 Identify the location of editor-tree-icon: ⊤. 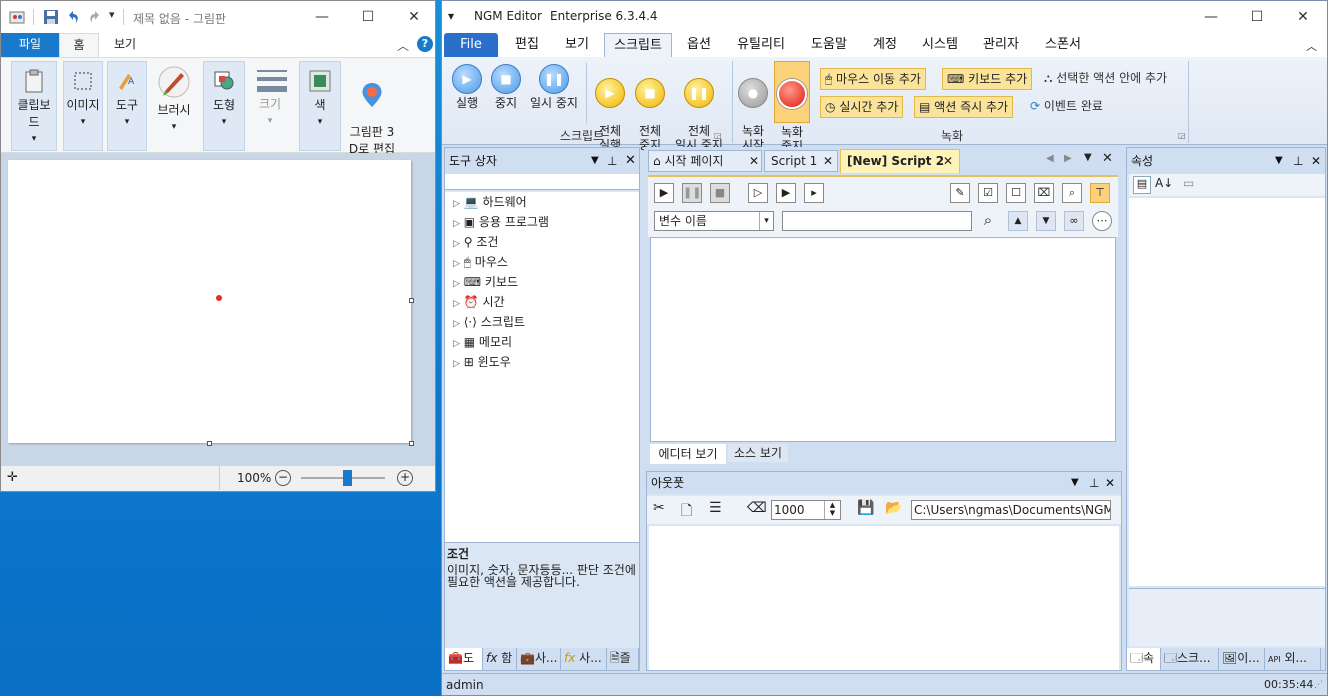
(1100, 193).